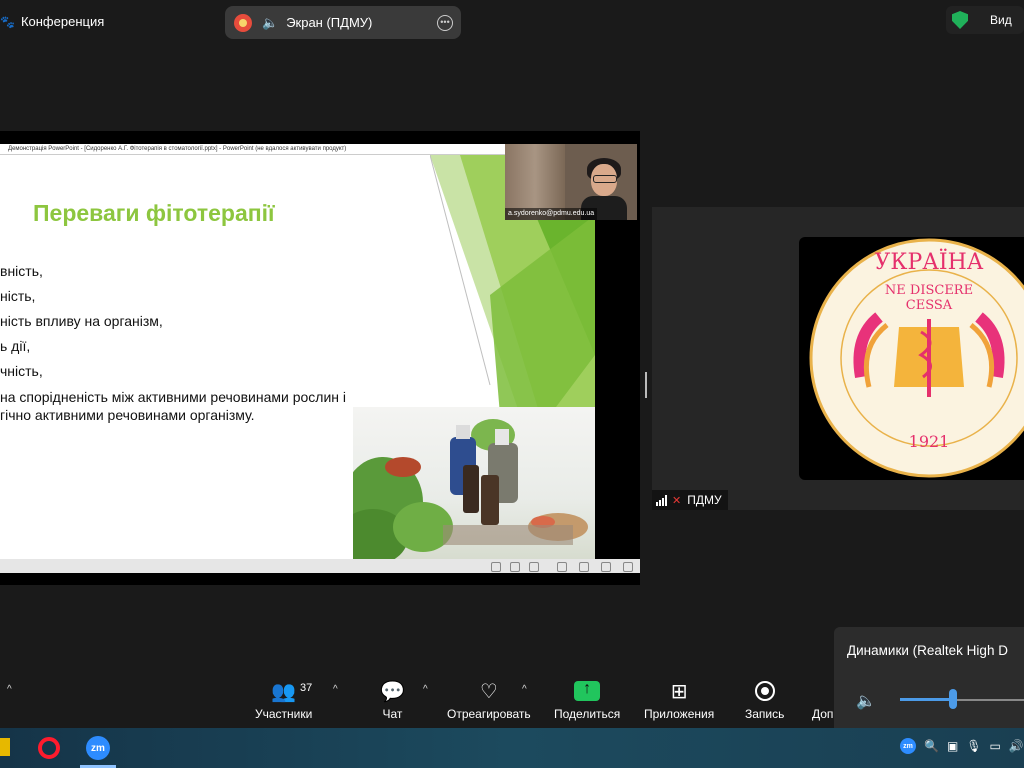 This screenshot has width=1024, height=768. What do you see at coordinates (1016, 746) in the screenshot?
I see `volume-tray-icon: 🔊` at bounding box center [1016, 746].